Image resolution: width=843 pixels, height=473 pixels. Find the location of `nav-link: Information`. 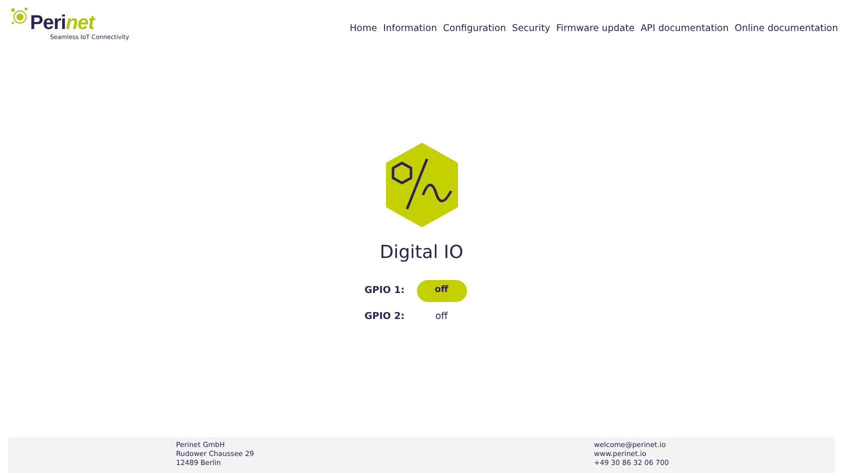

nav-link: Information is located at coordinates (410, 29).